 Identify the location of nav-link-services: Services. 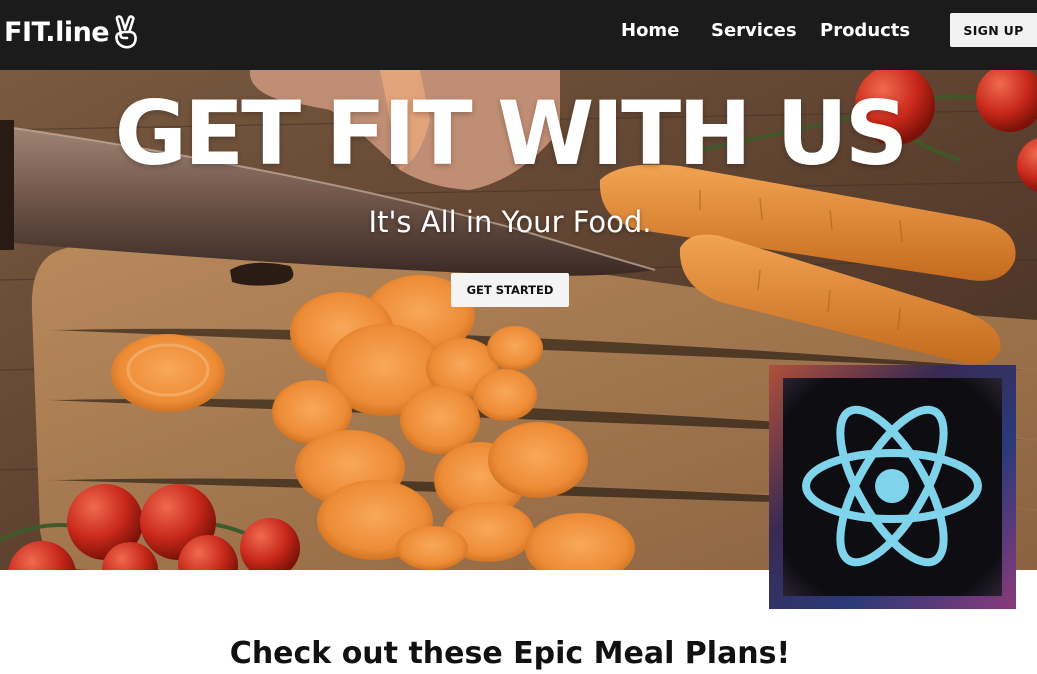
(754, 30).